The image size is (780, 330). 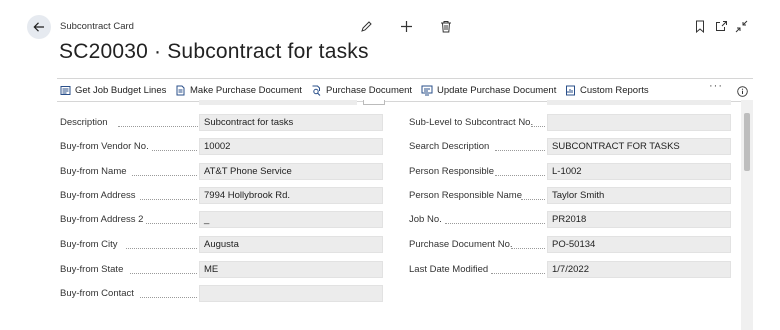 What do you see at coordinates (97, 26) in the screenshot?
I see `breadcrumb: Subcontract Card` at bounding box center [97, 26].